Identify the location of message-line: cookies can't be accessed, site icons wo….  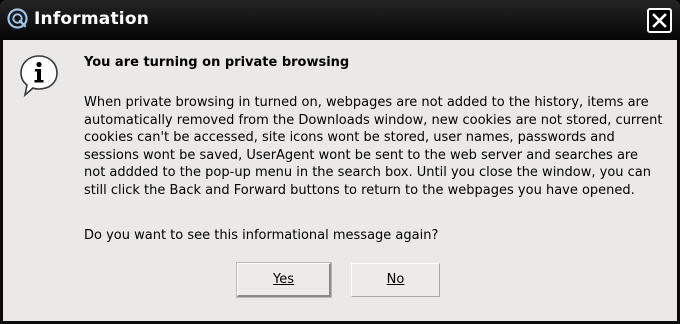
(349, 138).